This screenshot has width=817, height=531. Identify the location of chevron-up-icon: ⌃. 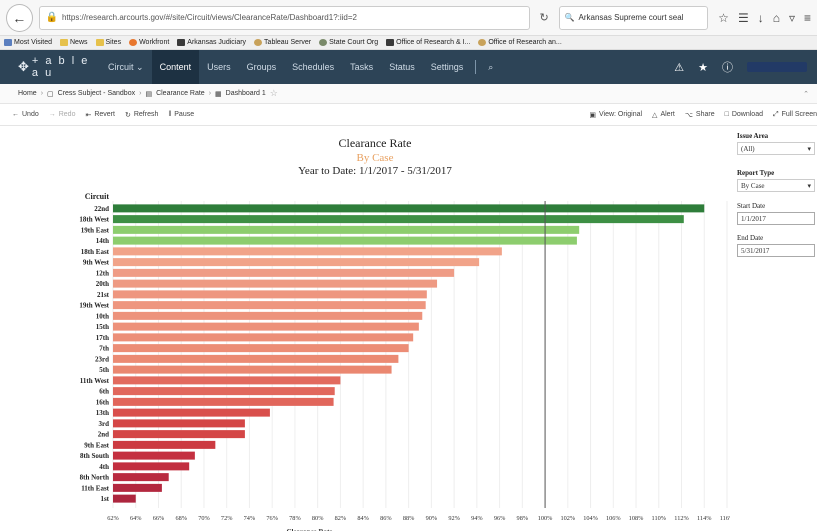
(806, 94).